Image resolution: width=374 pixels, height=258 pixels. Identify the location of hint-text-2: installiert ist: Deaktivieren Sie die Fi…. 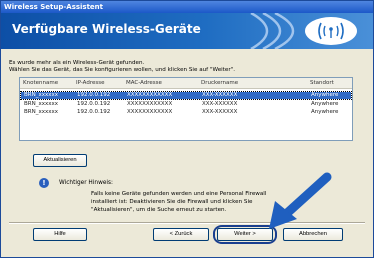
(172, 202).